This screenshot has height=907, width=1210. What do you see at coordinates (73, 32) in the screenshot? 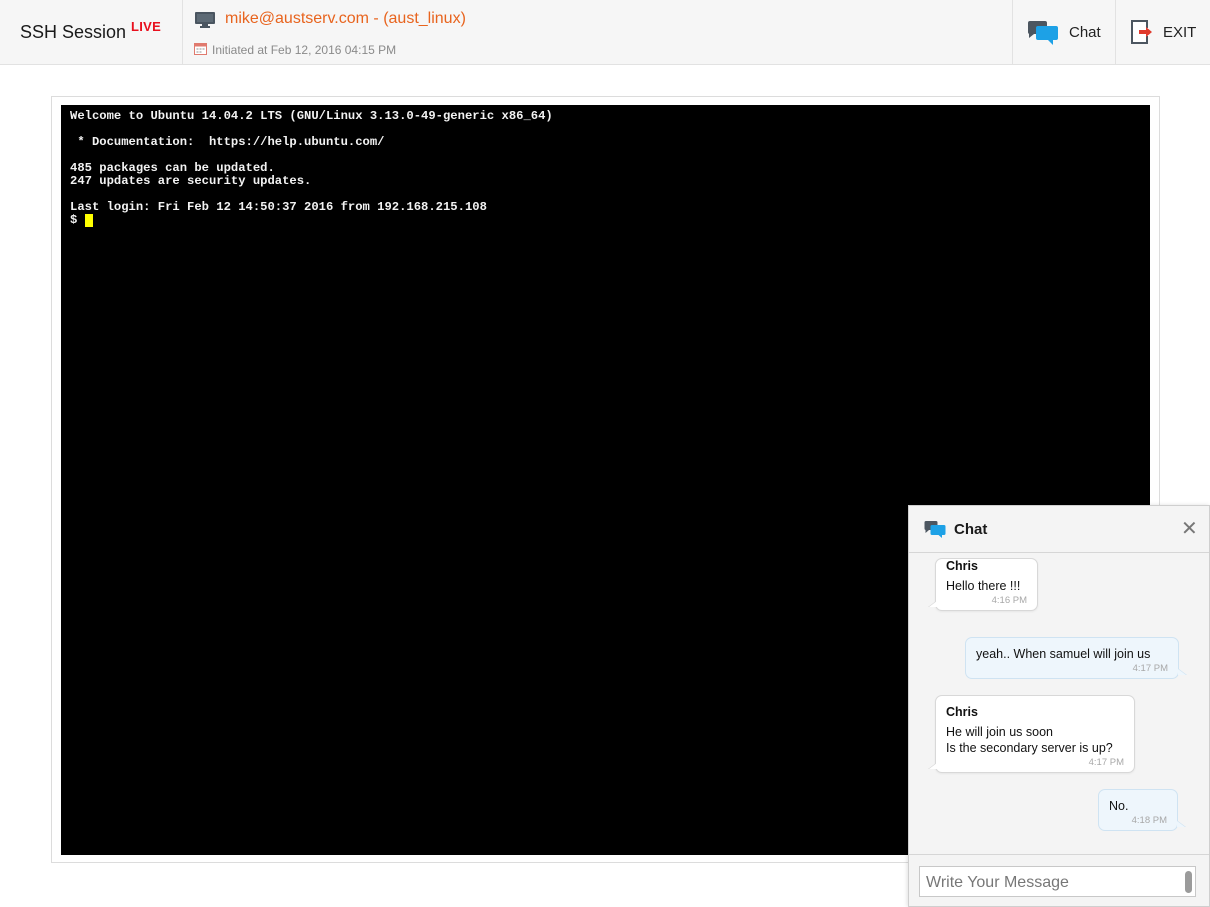
I see `page-title: SSH Session` at bounding box center [73, 32].